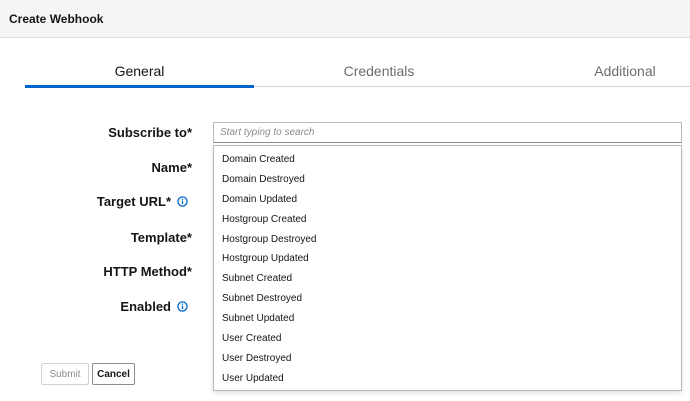 This screenshot has height=401, width=690. I want to click on modal-title: Create Webhook, so click(56, 19).